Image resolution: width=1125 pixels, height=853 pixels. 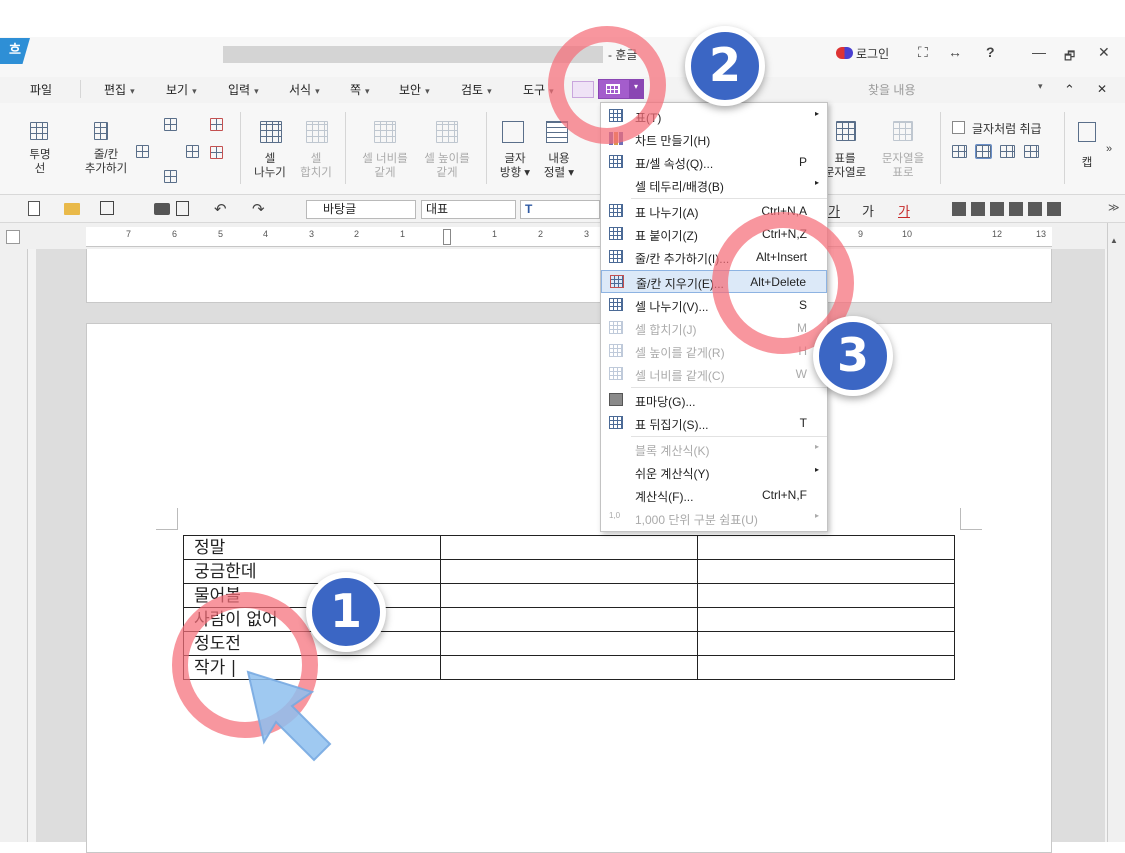 I want to click on save-icon, so click(x=107, y=208).